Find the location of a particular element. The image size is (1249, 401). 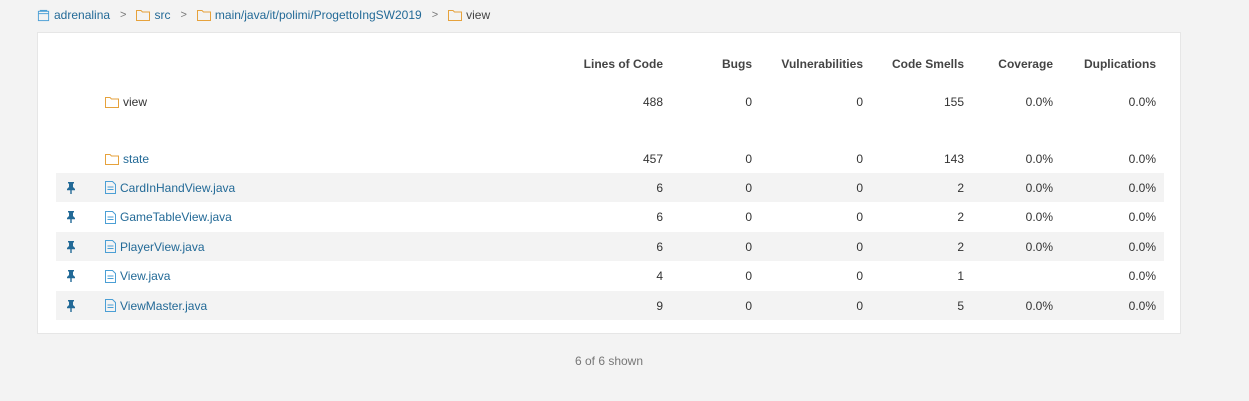

column-header-lines-of-code: Lines of Code is located at coordinates (623, 64).